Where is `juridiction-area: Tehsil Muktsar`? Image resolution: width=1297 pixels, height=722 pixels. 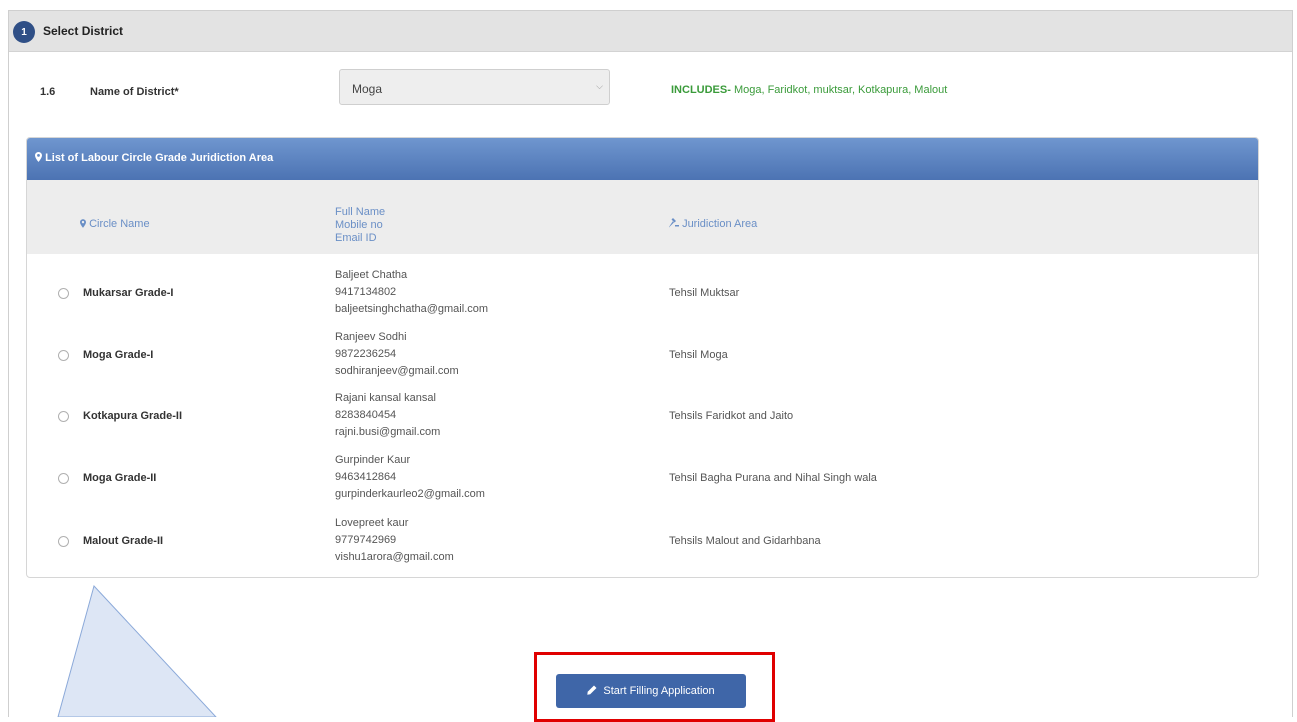 juridiction-area: Tehsil Muktsar is located at coordinates (704, 293).